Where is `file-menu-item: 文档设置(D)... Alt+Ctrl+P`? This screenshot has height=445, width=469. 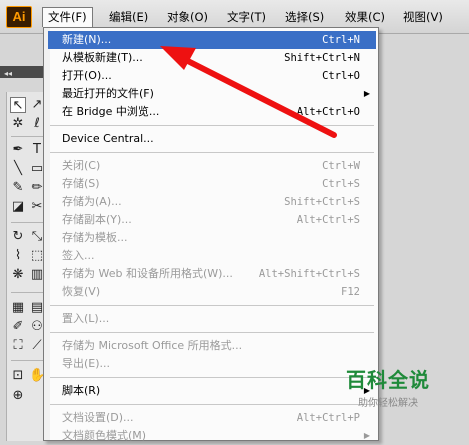
file-menu-item: 文档设置(D)... Alt+Ctrl+P is located at coordinates (212, 418).